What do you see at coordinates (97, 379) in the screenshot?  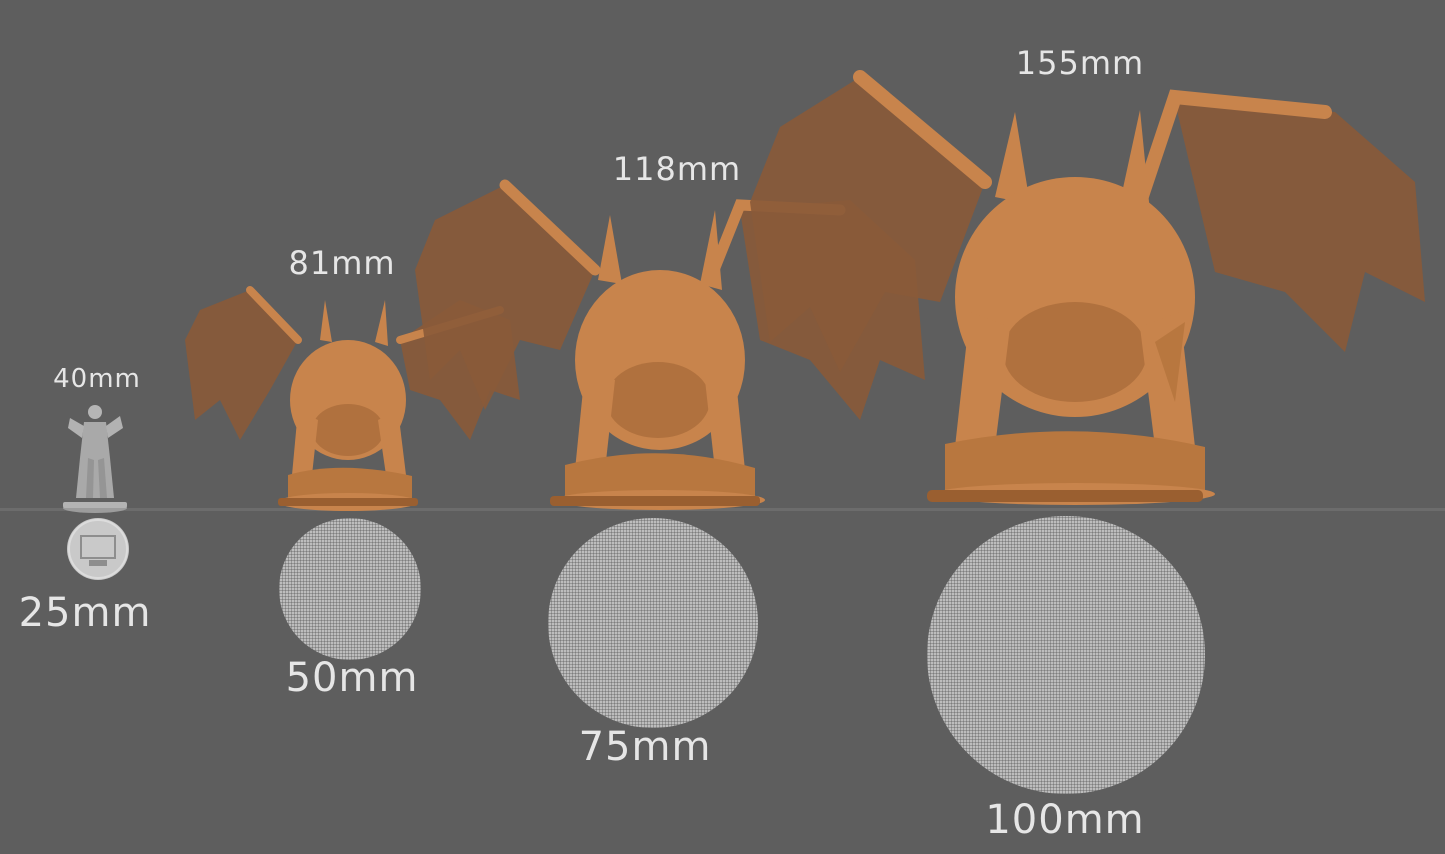 I see `height-label-40mm: 40mm` at bounding box center [97, 379].